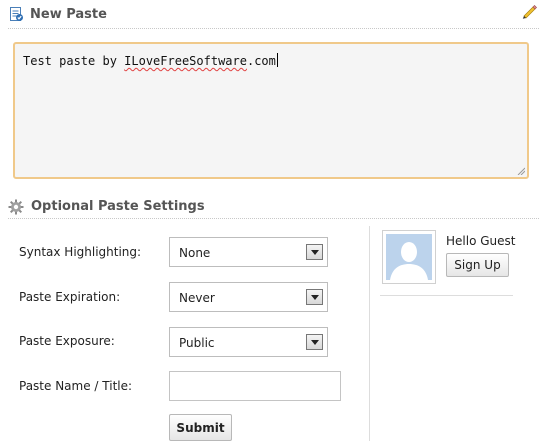  I want to click on expiration-value: Never, so click(197, 298).